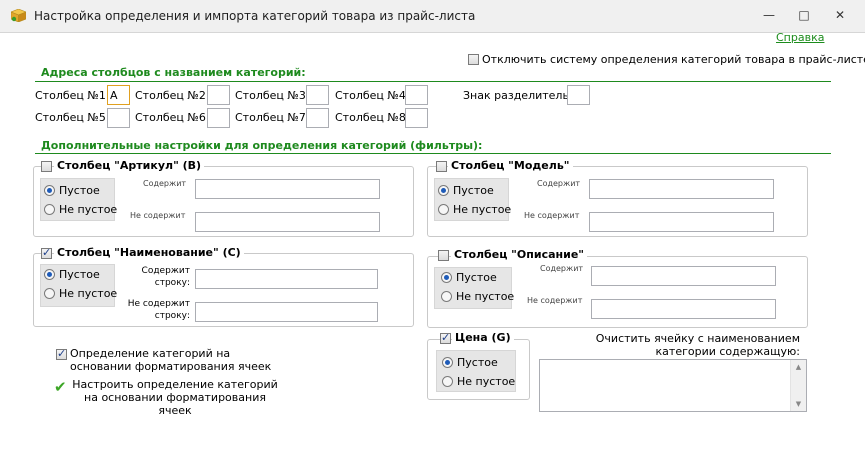  I want to click on column-8-label: Столбец №8:, so click(372, 117).